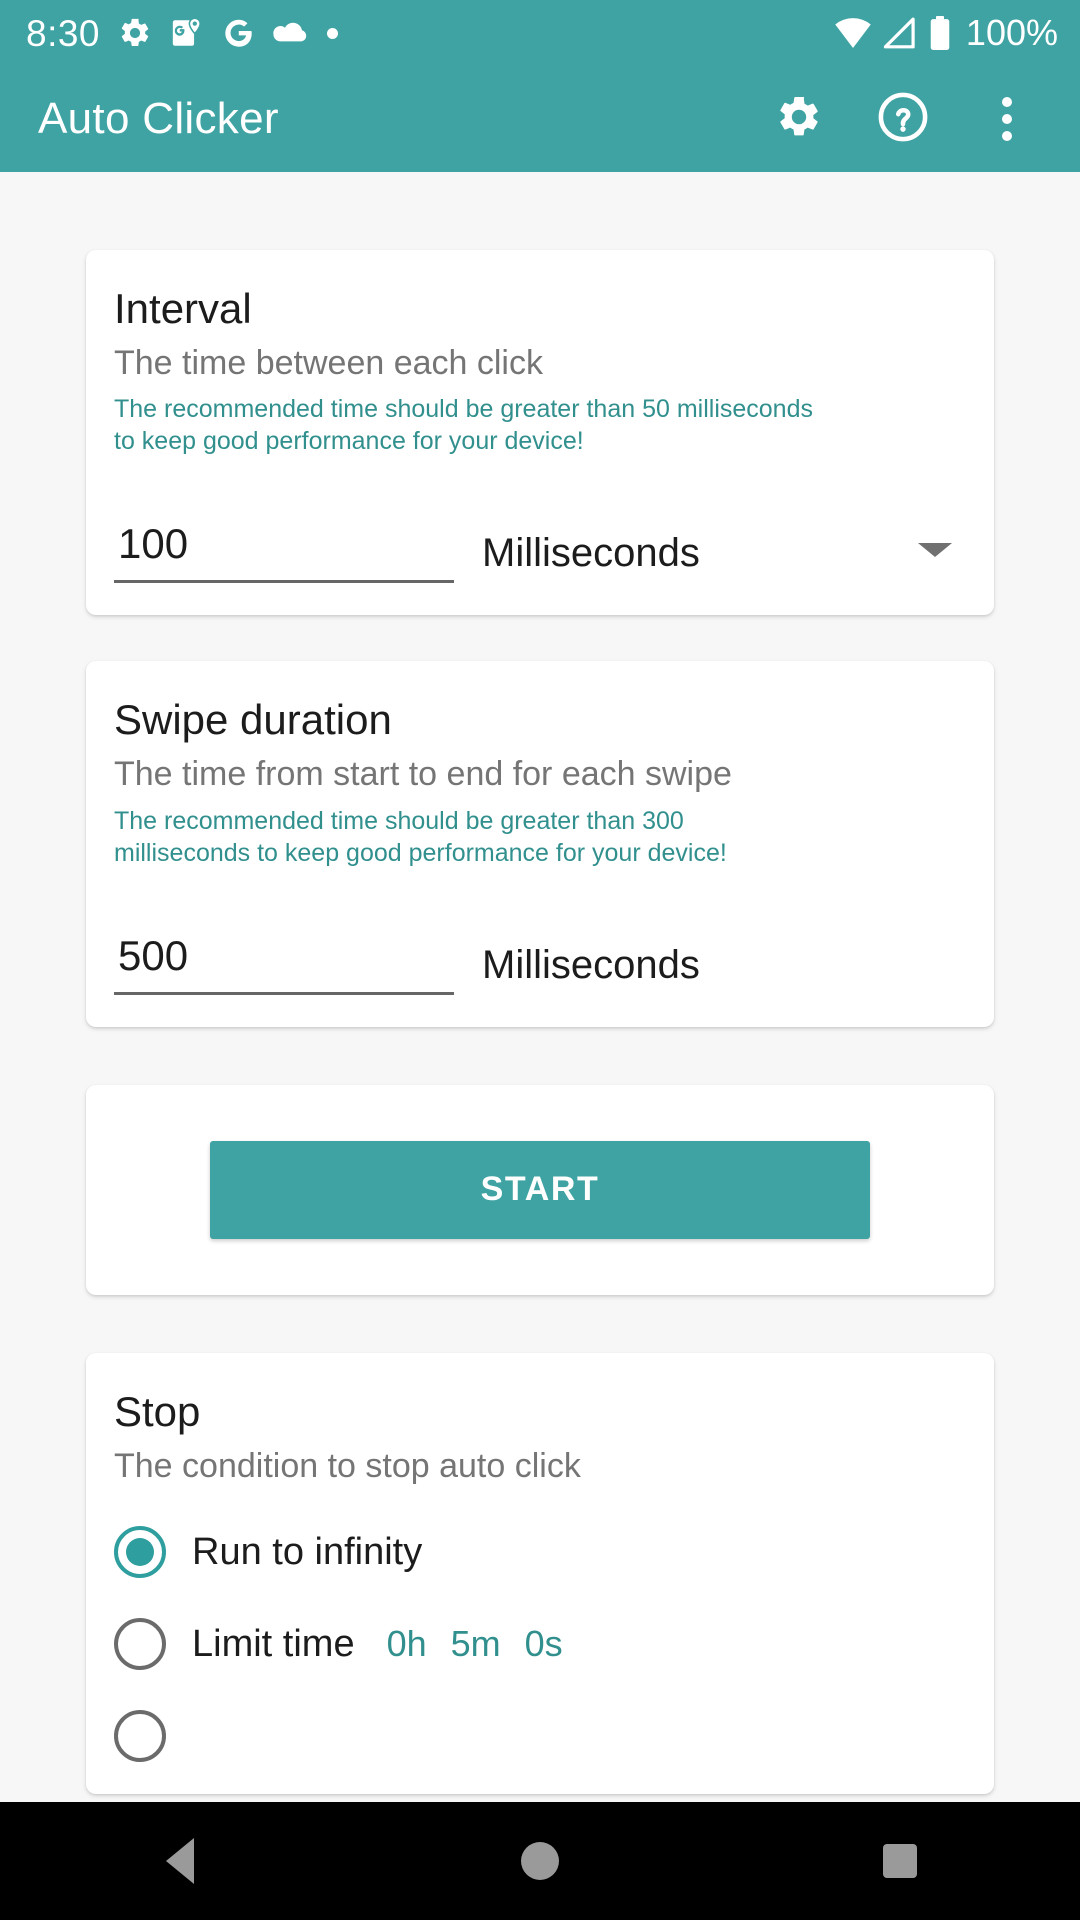  What do you see at coordinates (291, 33) in the screenshot?
I see `cloud-icon` at bounding box center [291, 33].